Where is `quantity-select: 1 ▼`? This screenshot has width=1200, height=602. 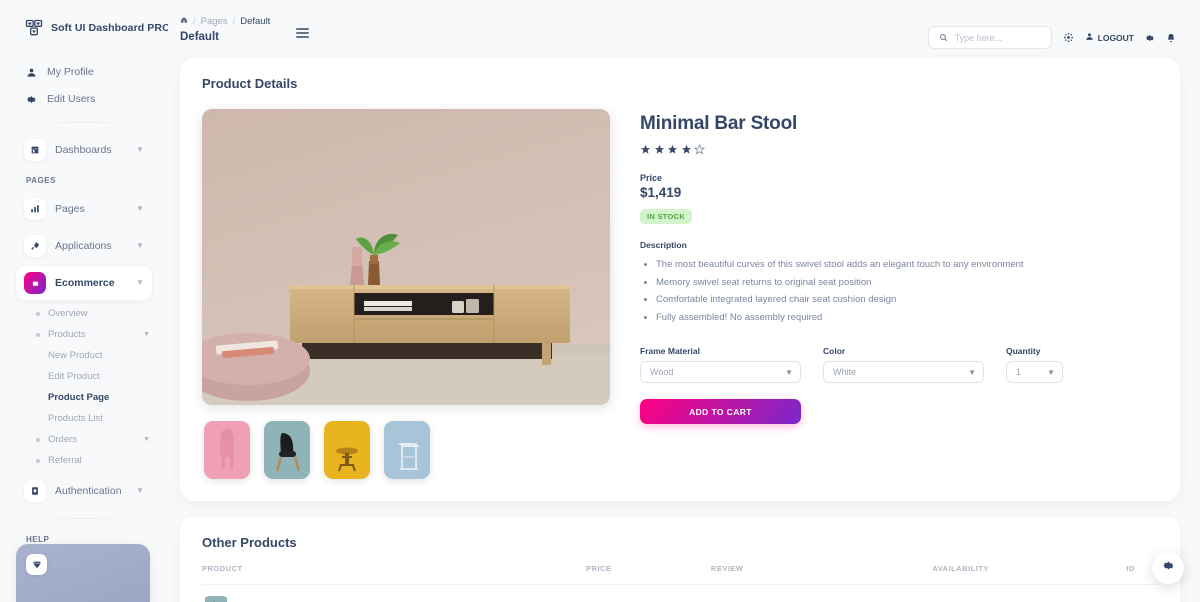
quantity-select: 1 ▼ is located at coordinates (1034, 372).